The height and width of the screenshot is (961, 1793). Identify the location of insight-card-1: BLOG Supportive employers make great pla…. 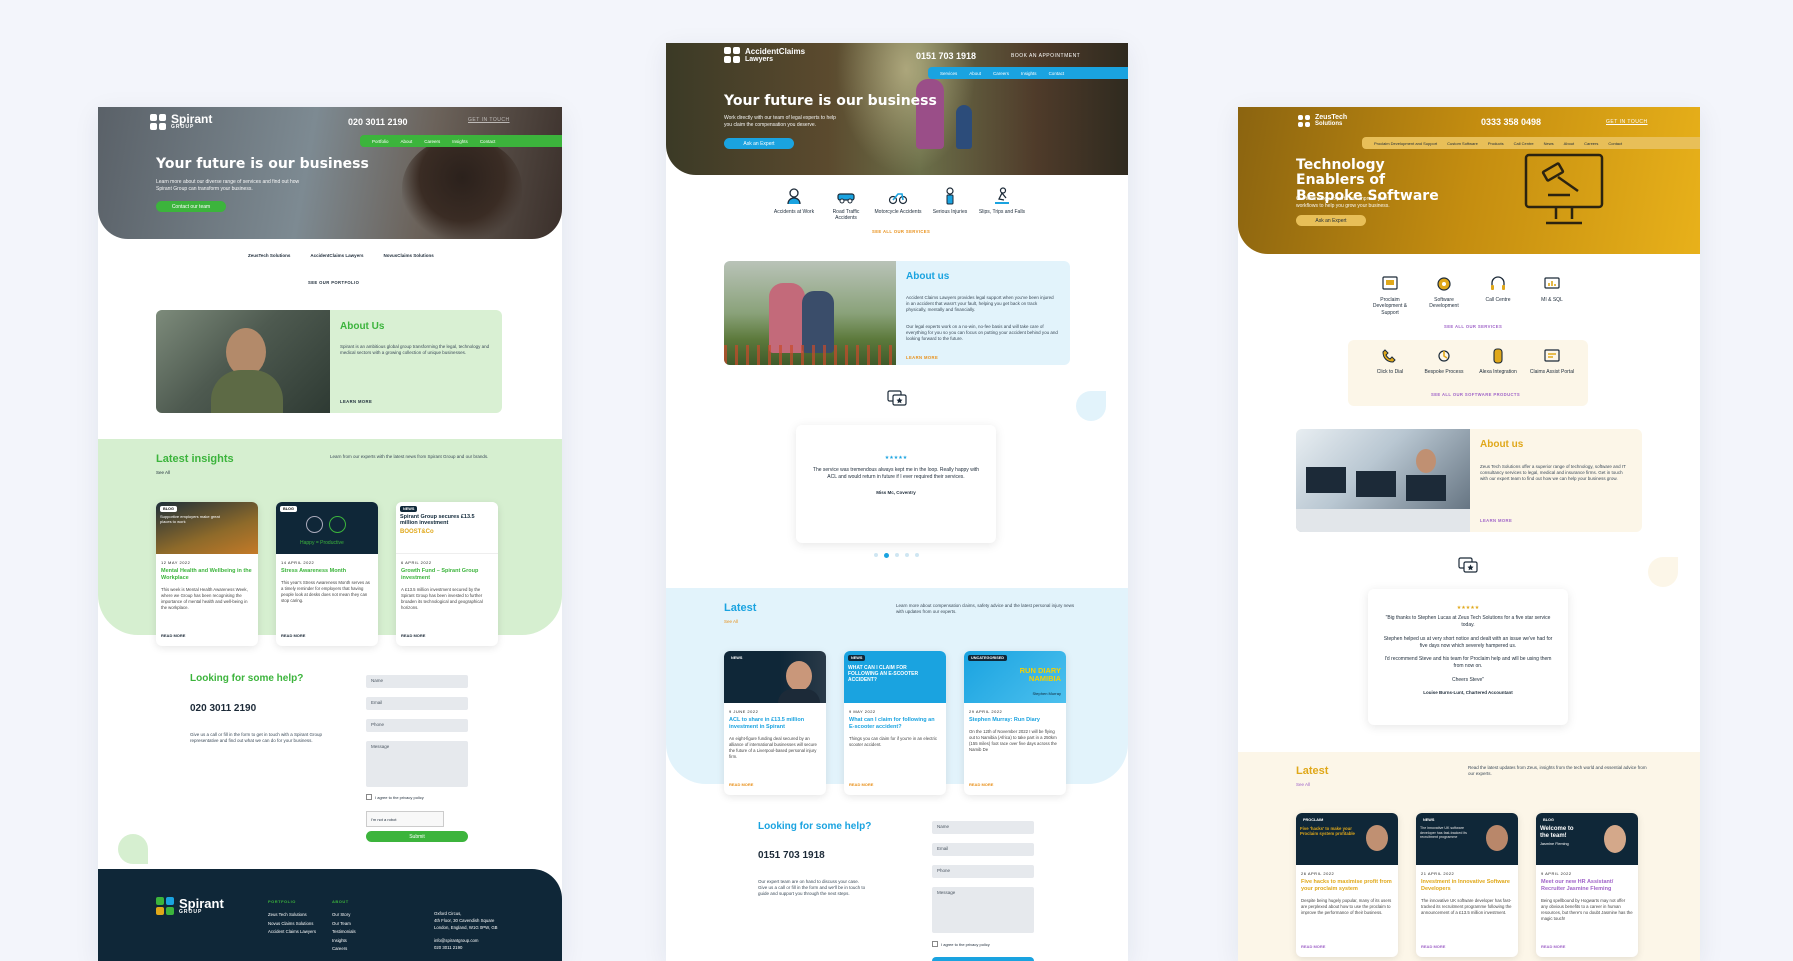
(207, 574).